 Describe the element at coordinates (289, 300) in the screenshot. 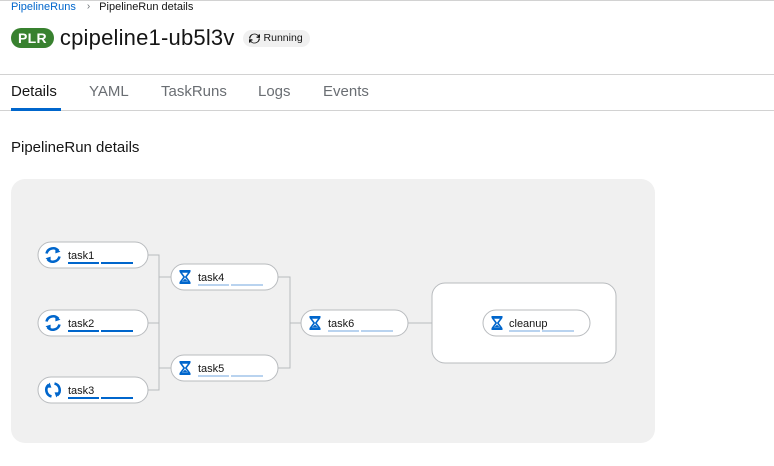

I see `edge-task4-task6` at that location.